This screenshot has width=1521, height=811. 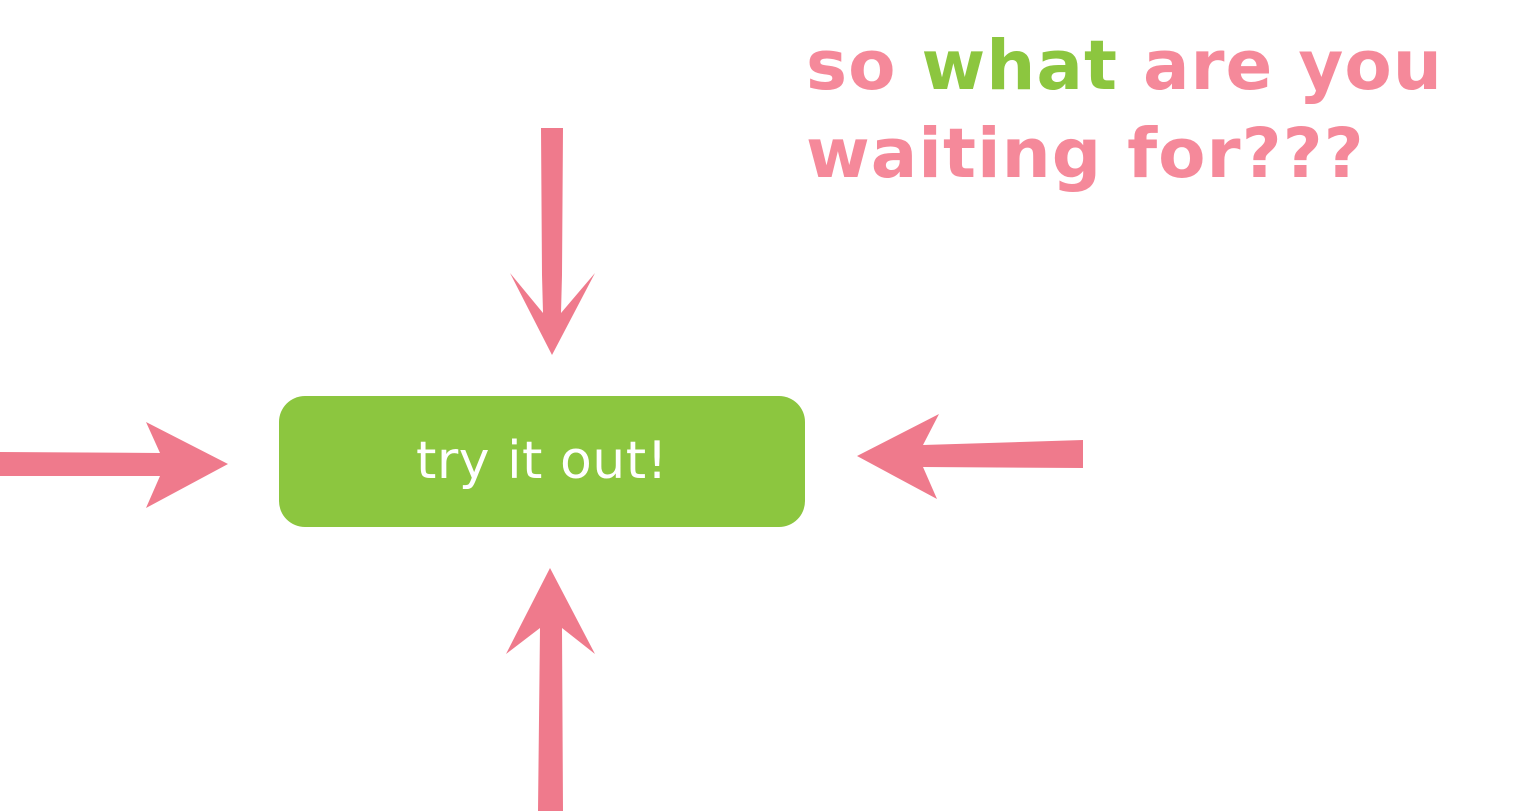 What do you see at coordinates (550, 689) in the screenshot?
I see `arrow-up-icon` at bounding box center [550, 689].